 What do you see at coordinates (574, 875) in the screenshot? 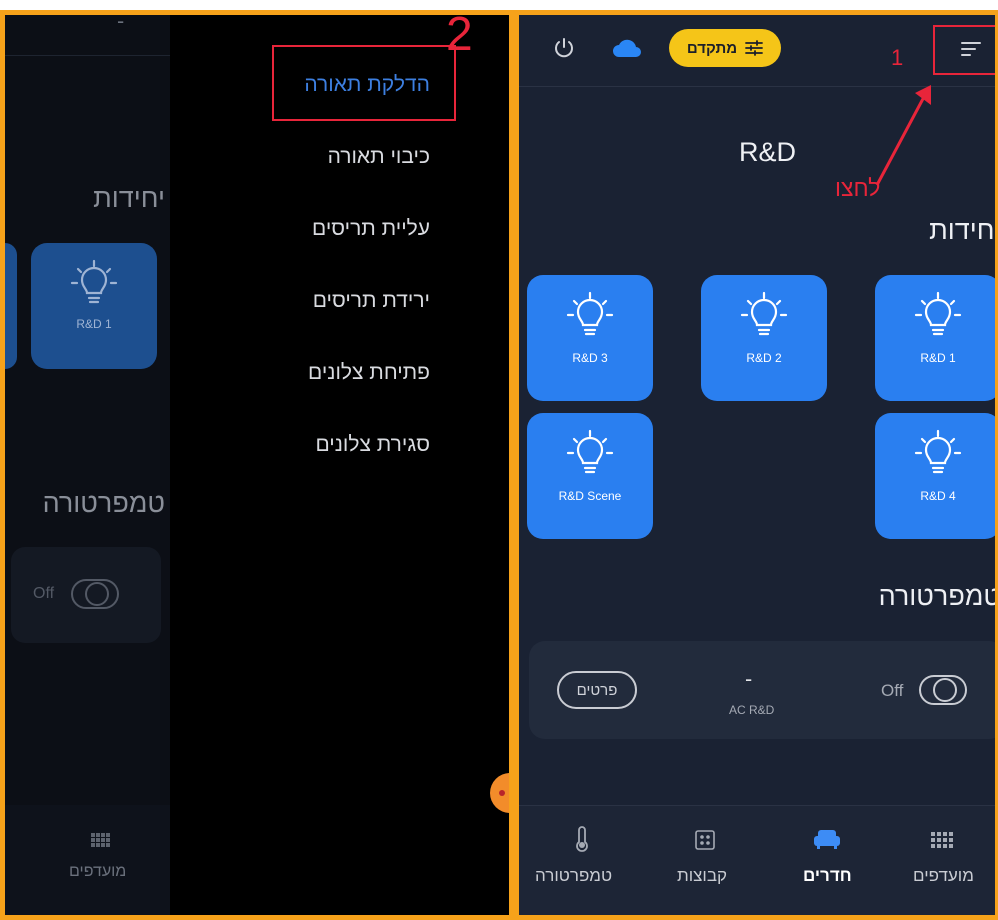
I see `nav-temperature-label: טמפרטורה` at bounding box center [574, 875].